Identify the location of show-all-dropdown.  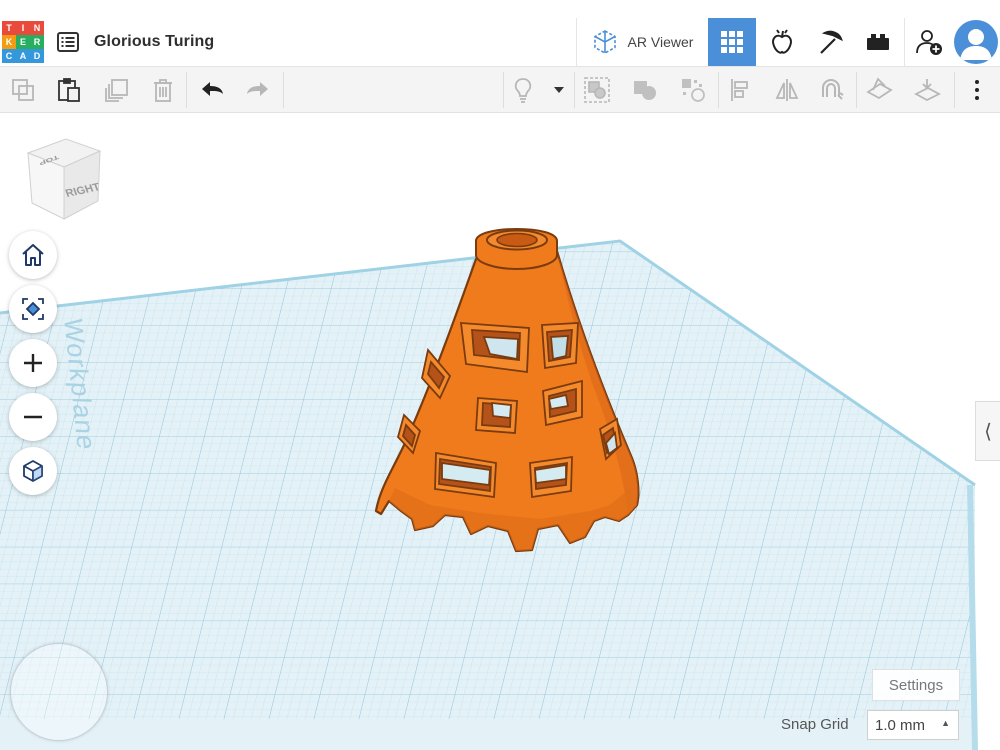
(559, 90).